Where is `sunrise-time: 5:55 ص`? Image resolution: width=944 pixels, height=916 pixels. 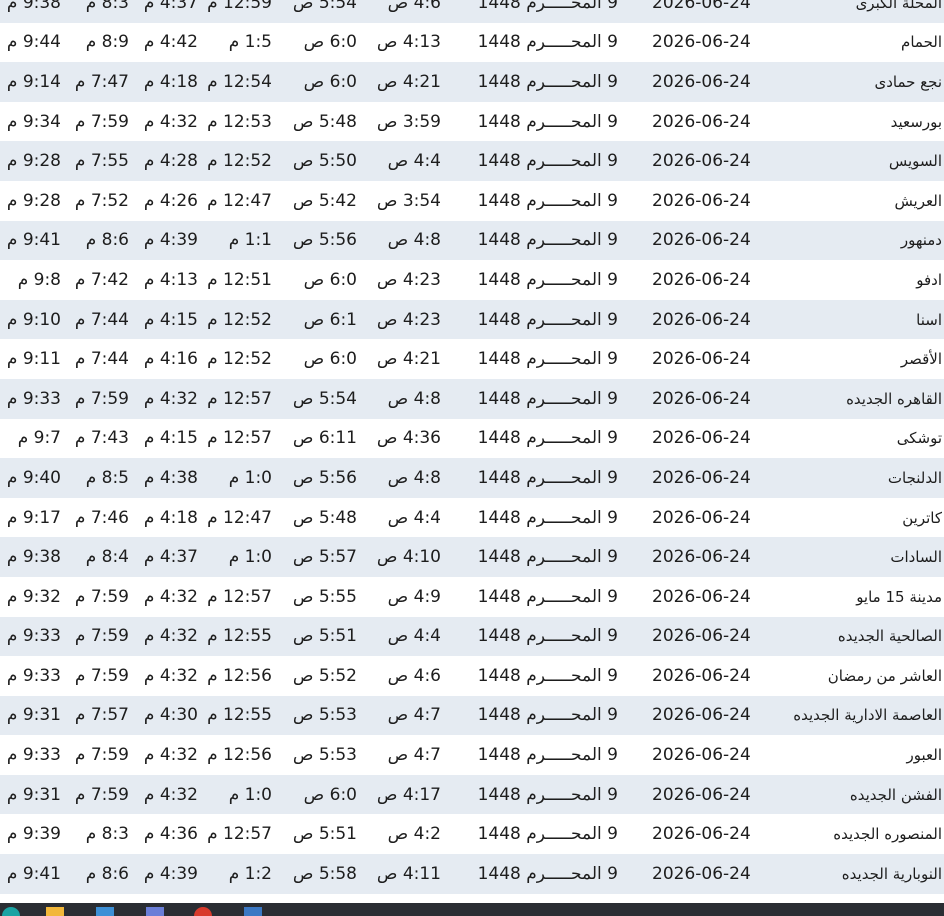
sunrise-time: 5:55 ص is located at coordinates (324, 596).